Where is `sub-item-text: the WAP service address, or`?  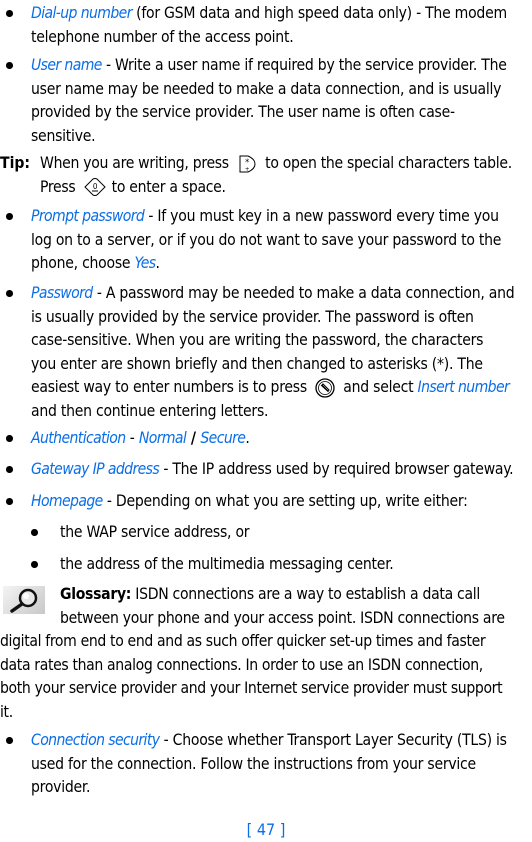 sub-item-text: the WAP service address, or is located at coordinates (155, 532).